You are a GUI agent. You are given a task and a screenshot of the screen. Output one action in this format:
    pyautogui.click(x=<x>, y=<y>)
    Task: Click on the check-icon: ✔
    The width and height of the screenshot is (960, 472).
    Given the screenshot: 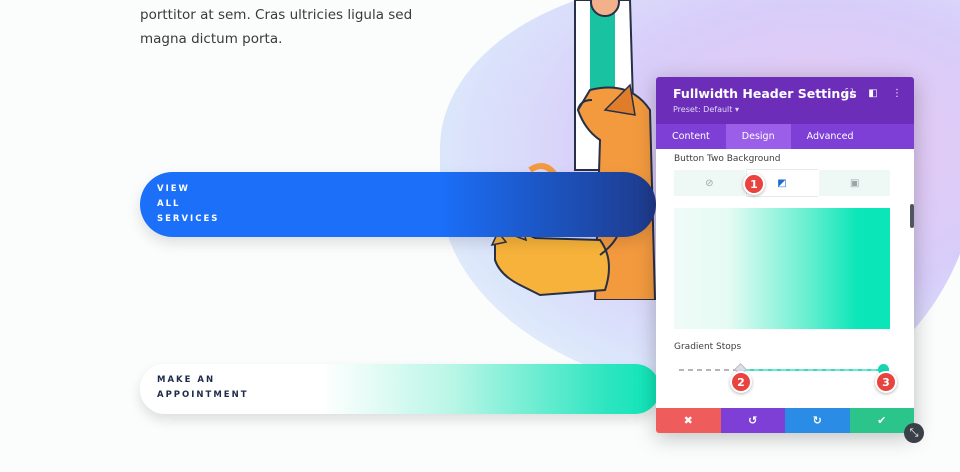 What is the action you would take?
    pyautogui.click(x=882, y=420)
    